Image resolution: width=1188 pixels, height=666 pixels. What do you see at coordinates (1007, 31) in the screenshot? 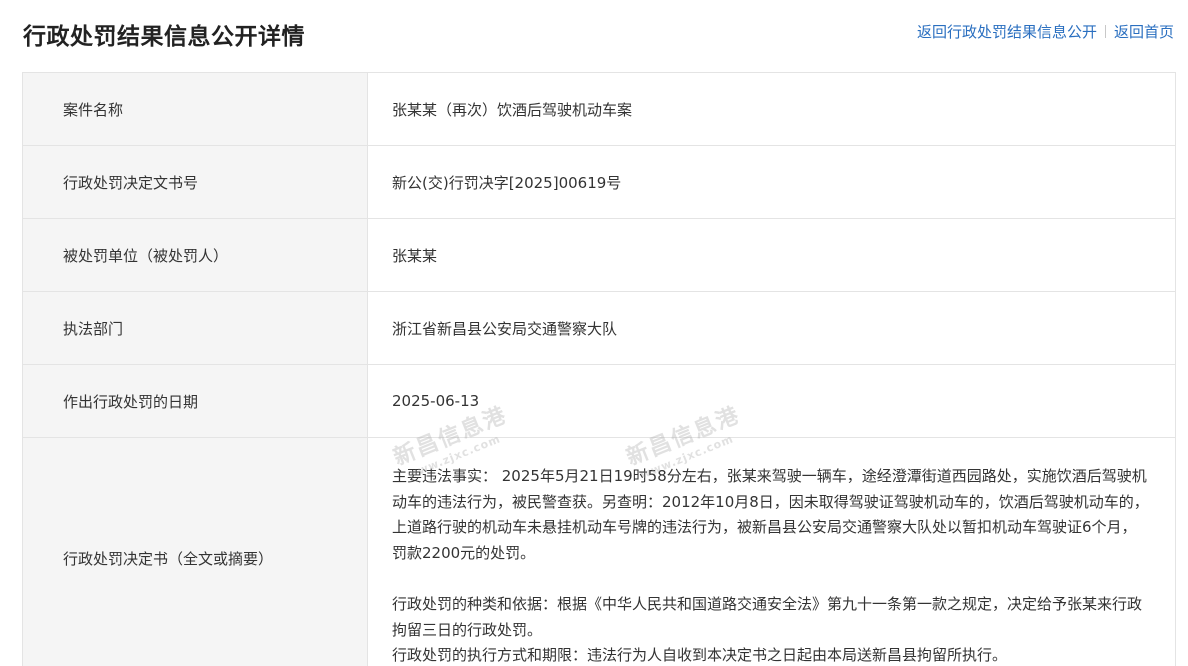
I see `back-to-list-link: 返回行政处罚结果信息公开` at bounding box center [1007, 31].